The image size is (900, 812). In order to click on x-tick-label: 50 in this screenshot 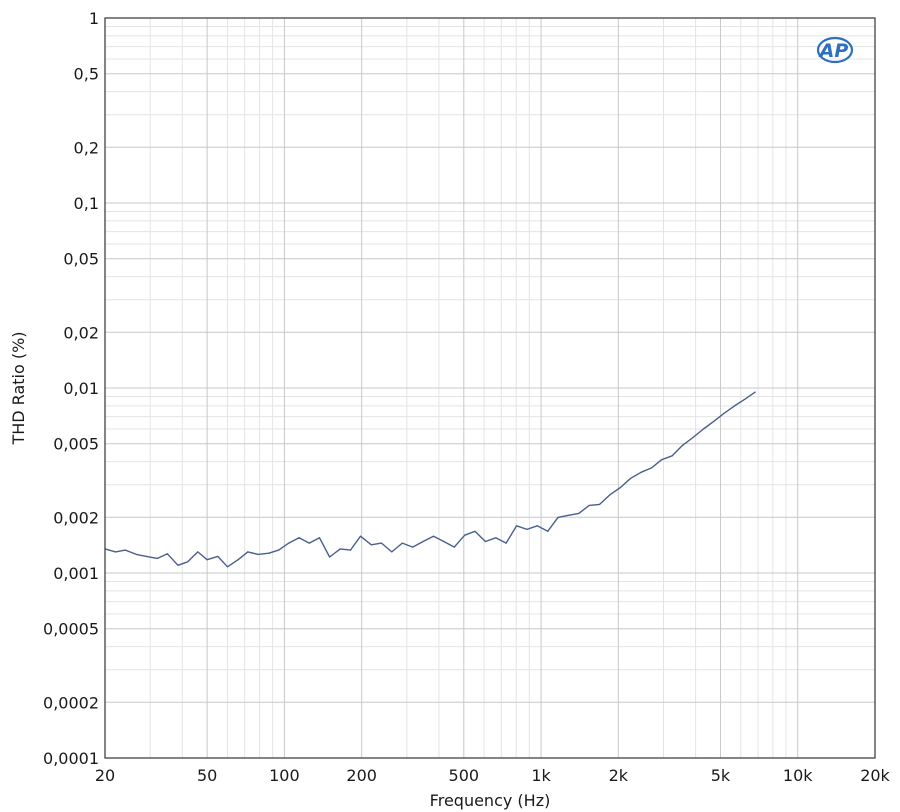, I will do `click(207, 775)`.